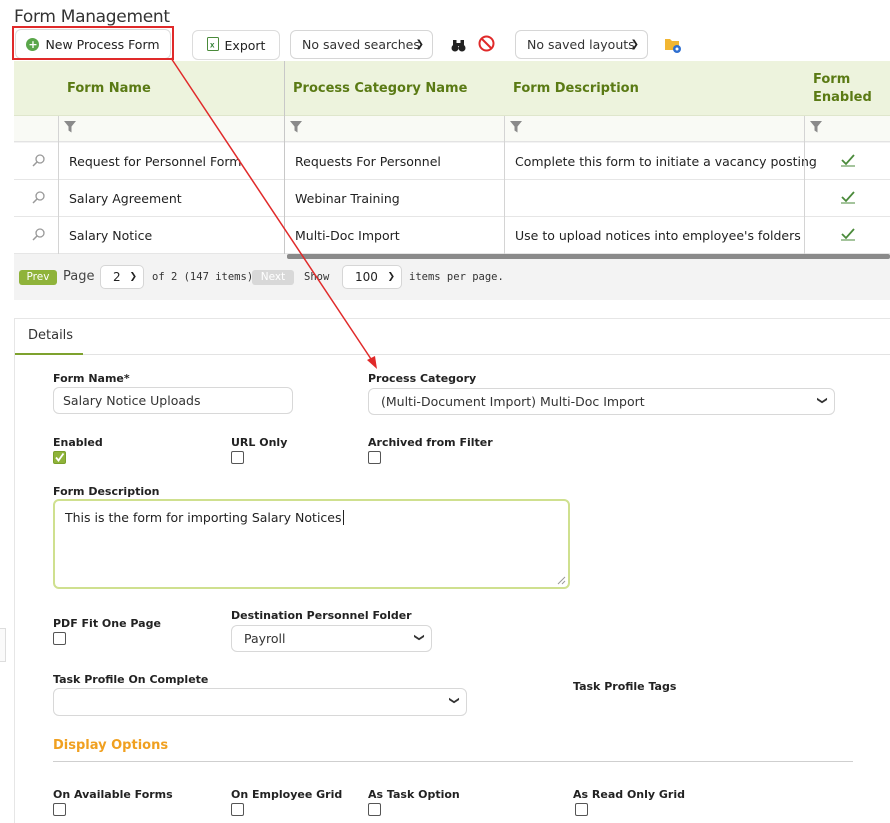  Describe the element at coordinates (561, 580) in the screenshot. I see `resize-handle-icon` at that location.